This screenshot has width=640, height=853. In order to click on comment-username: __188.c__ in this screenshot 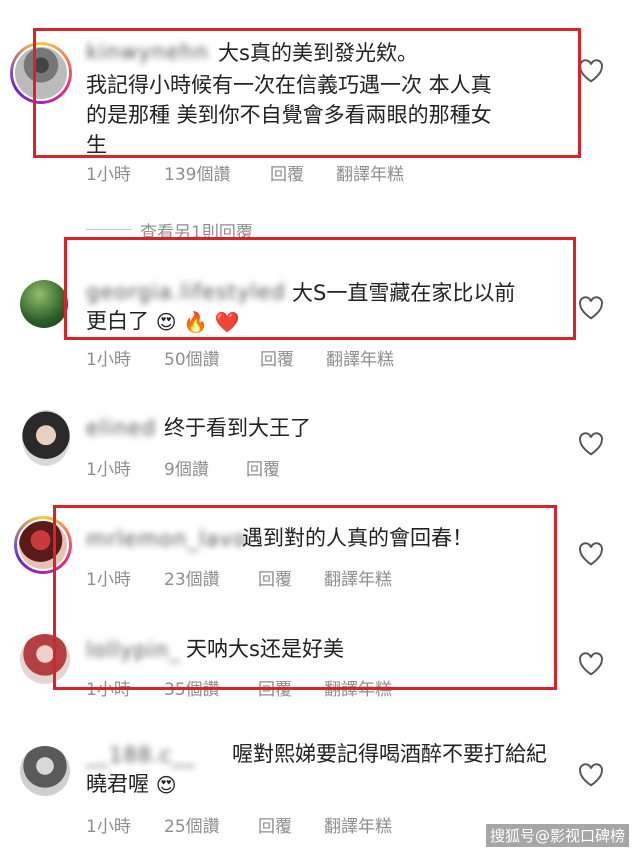, I will do `click(140, 755)`.